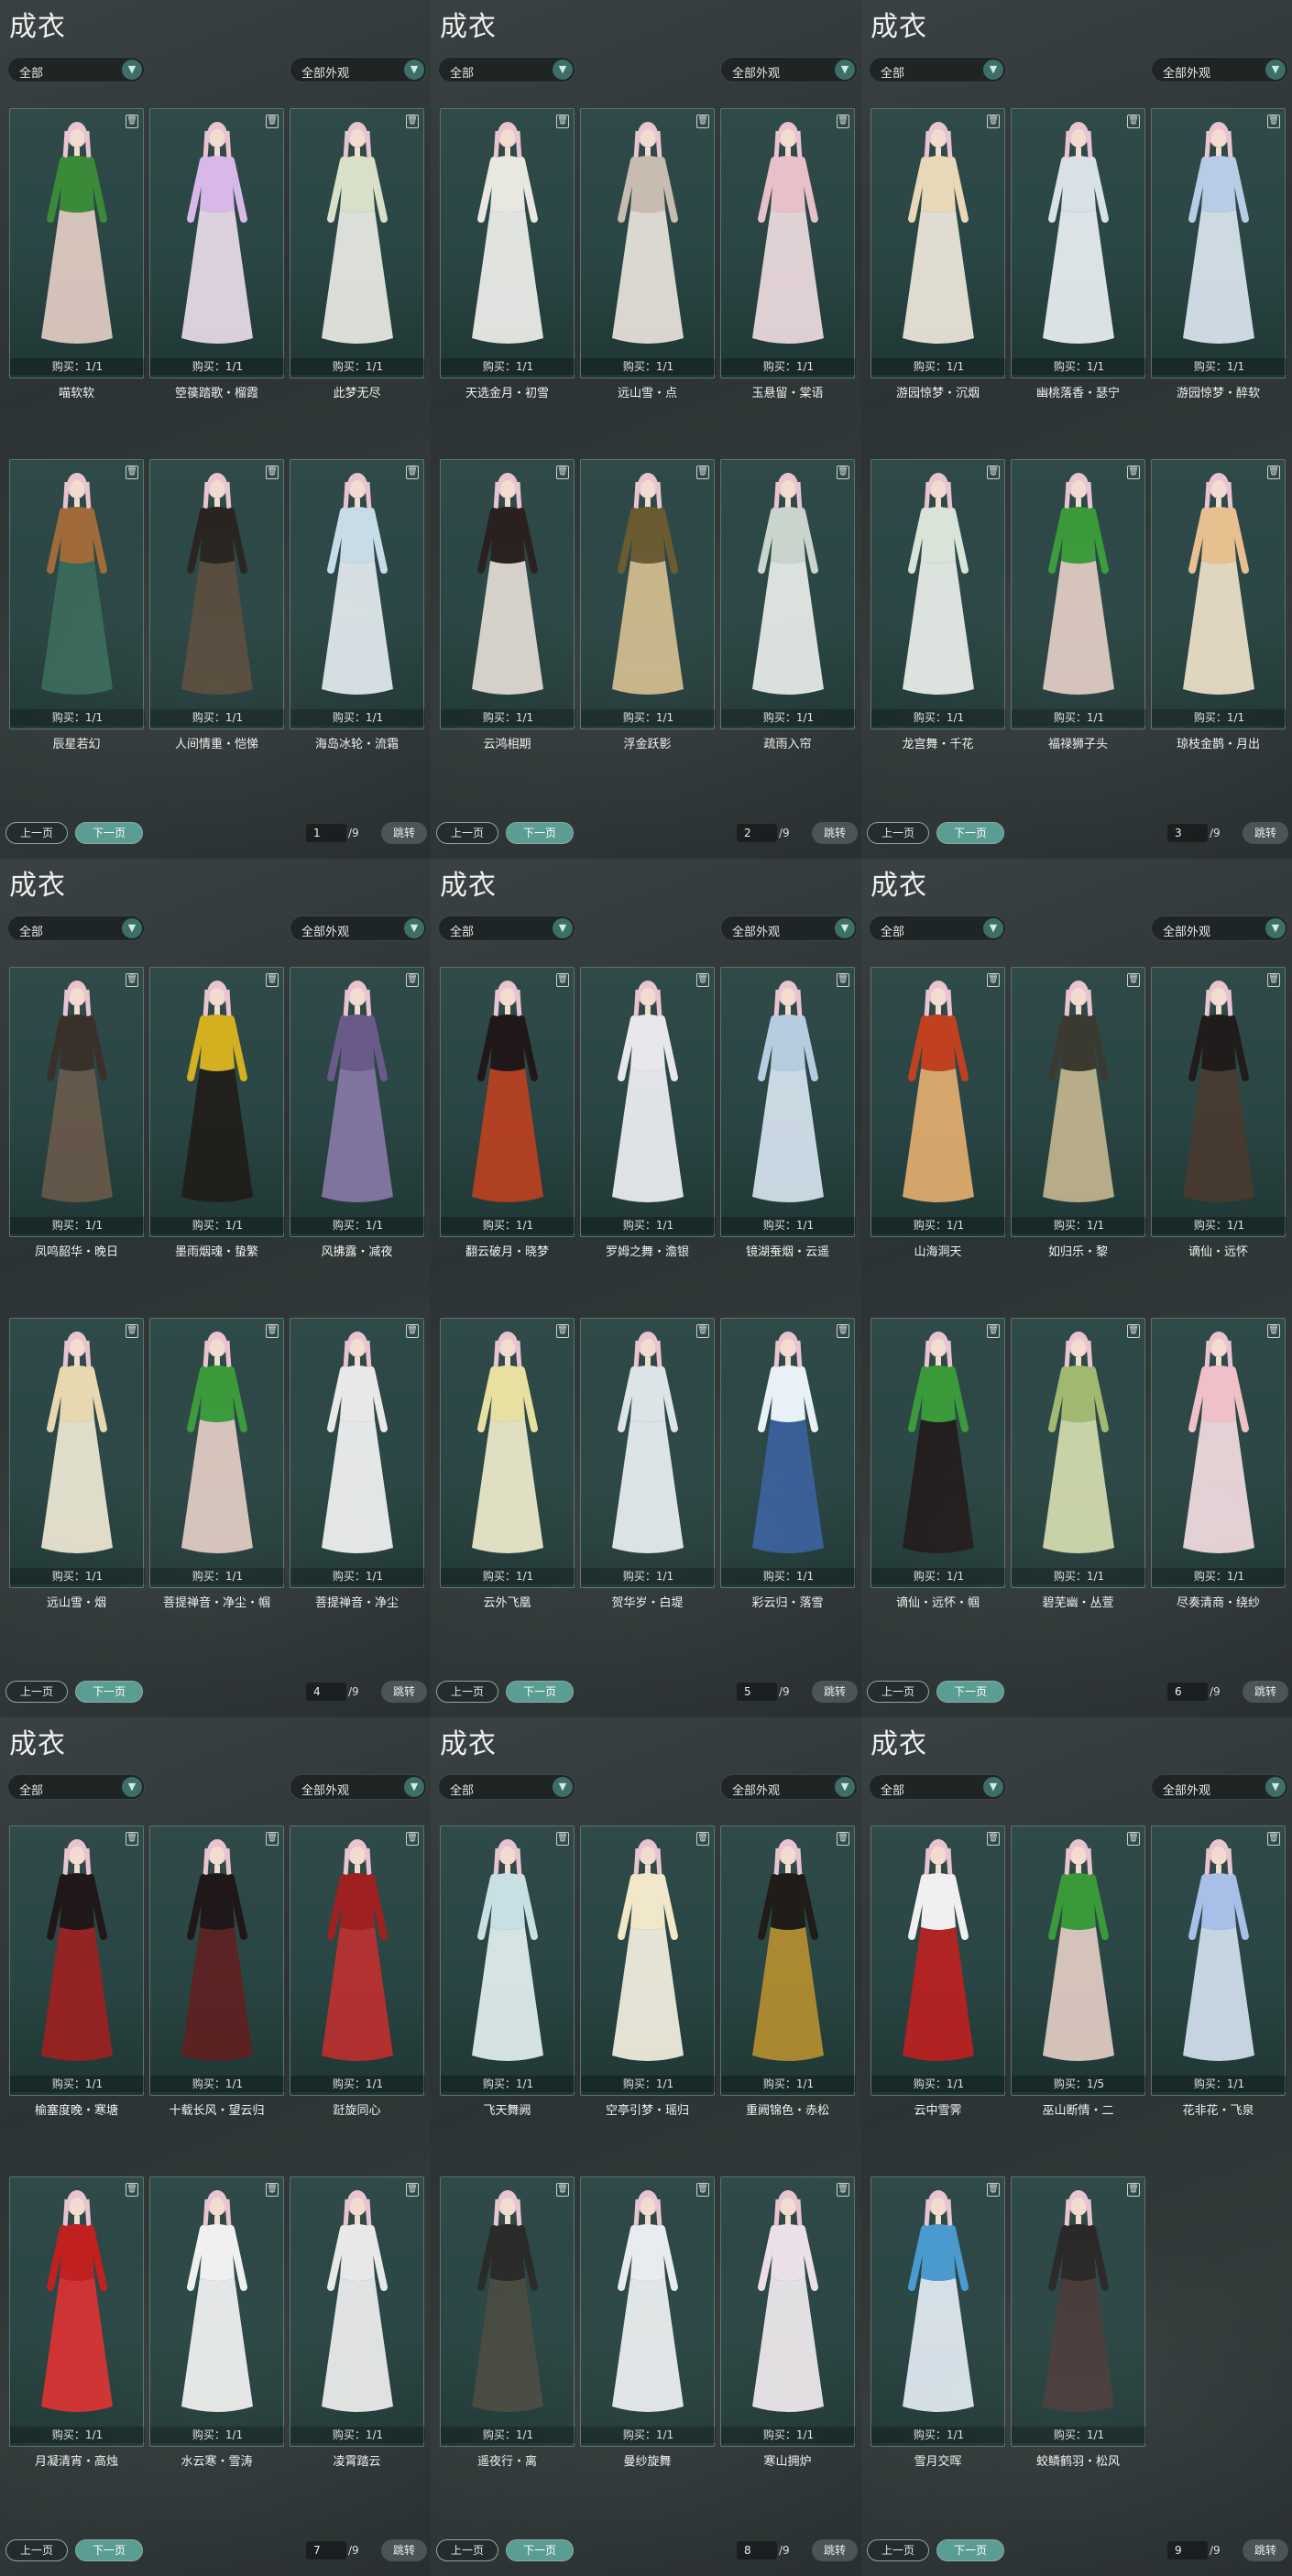 The width and height of the screenshot is (1292, 2576). Describe the element at coordinates (357, 2322) in the screenshot. I see `outfit-card: 🗑 购买：1/1 凌霄踏云` at that location.